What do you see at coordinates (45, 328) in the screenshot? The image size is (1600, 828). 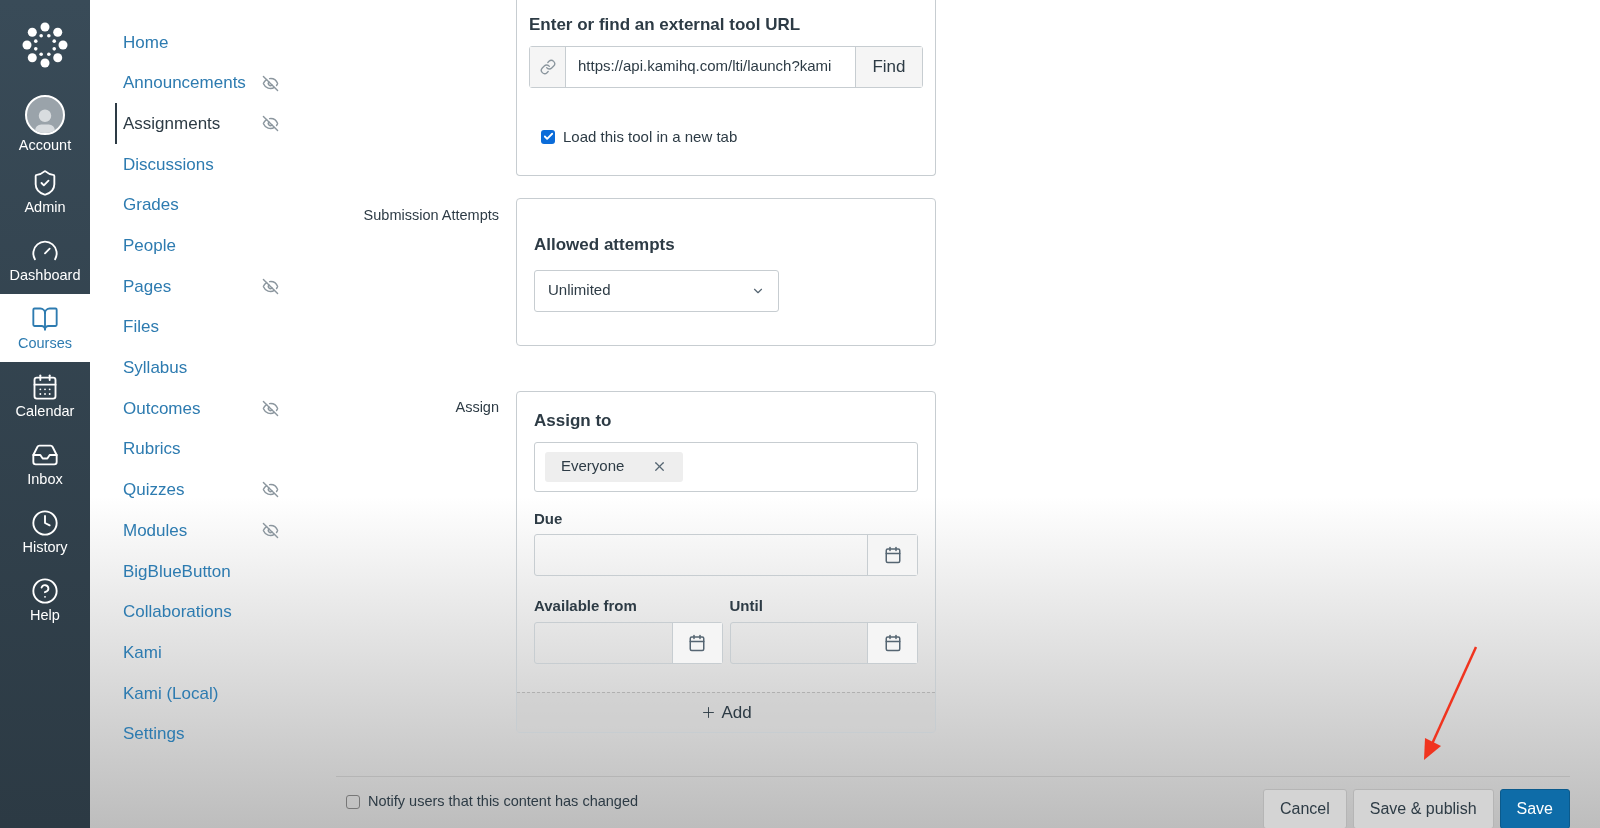 I see `global-nav-item: Courses` at bounding box center [45, 328].